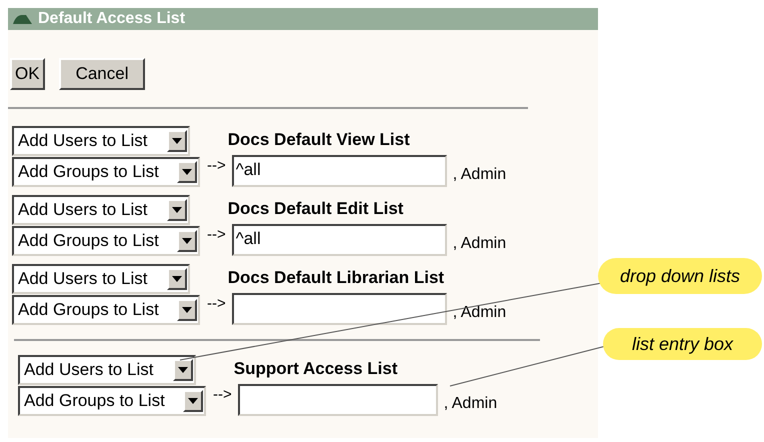 This screenshot has height=442, width=764. I want to click on window-title: Default Access List, so click(112, 19).